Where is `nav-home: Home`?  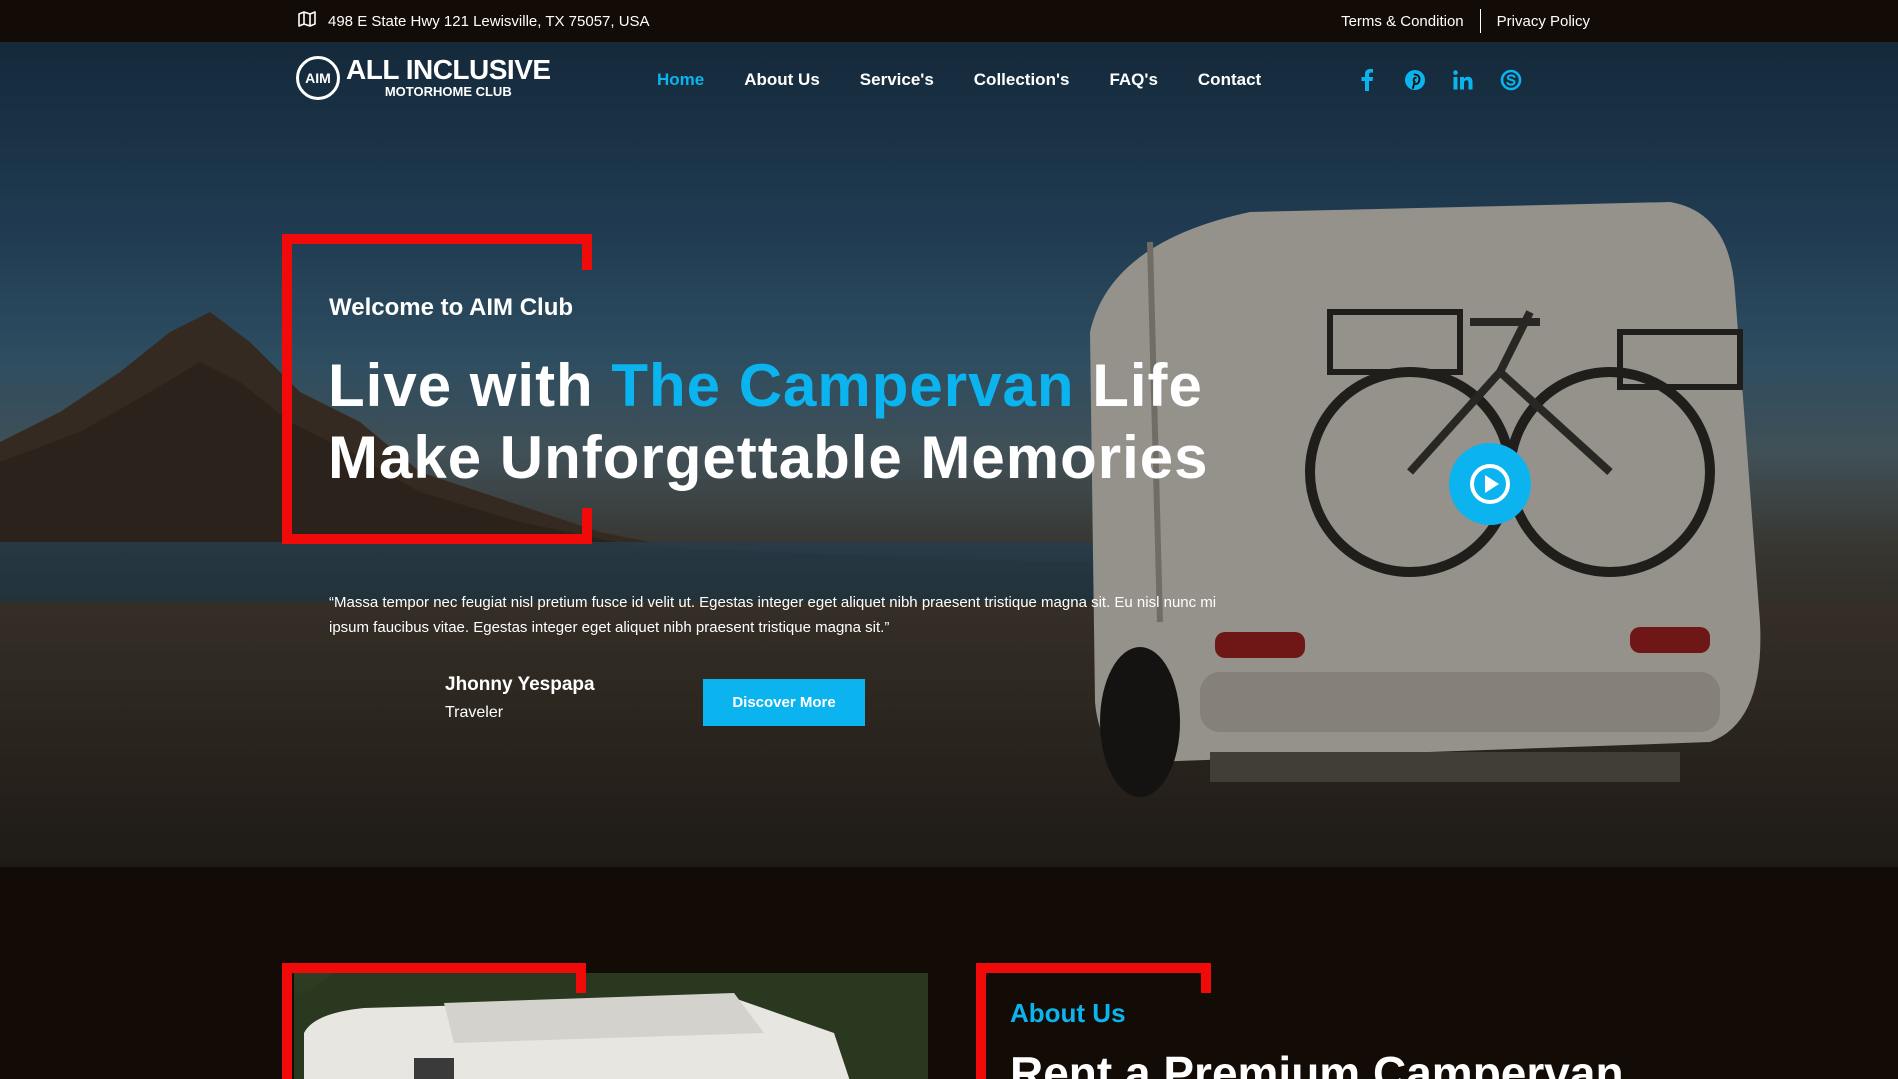 nav-home: Home is located at coordinates (680, 80).